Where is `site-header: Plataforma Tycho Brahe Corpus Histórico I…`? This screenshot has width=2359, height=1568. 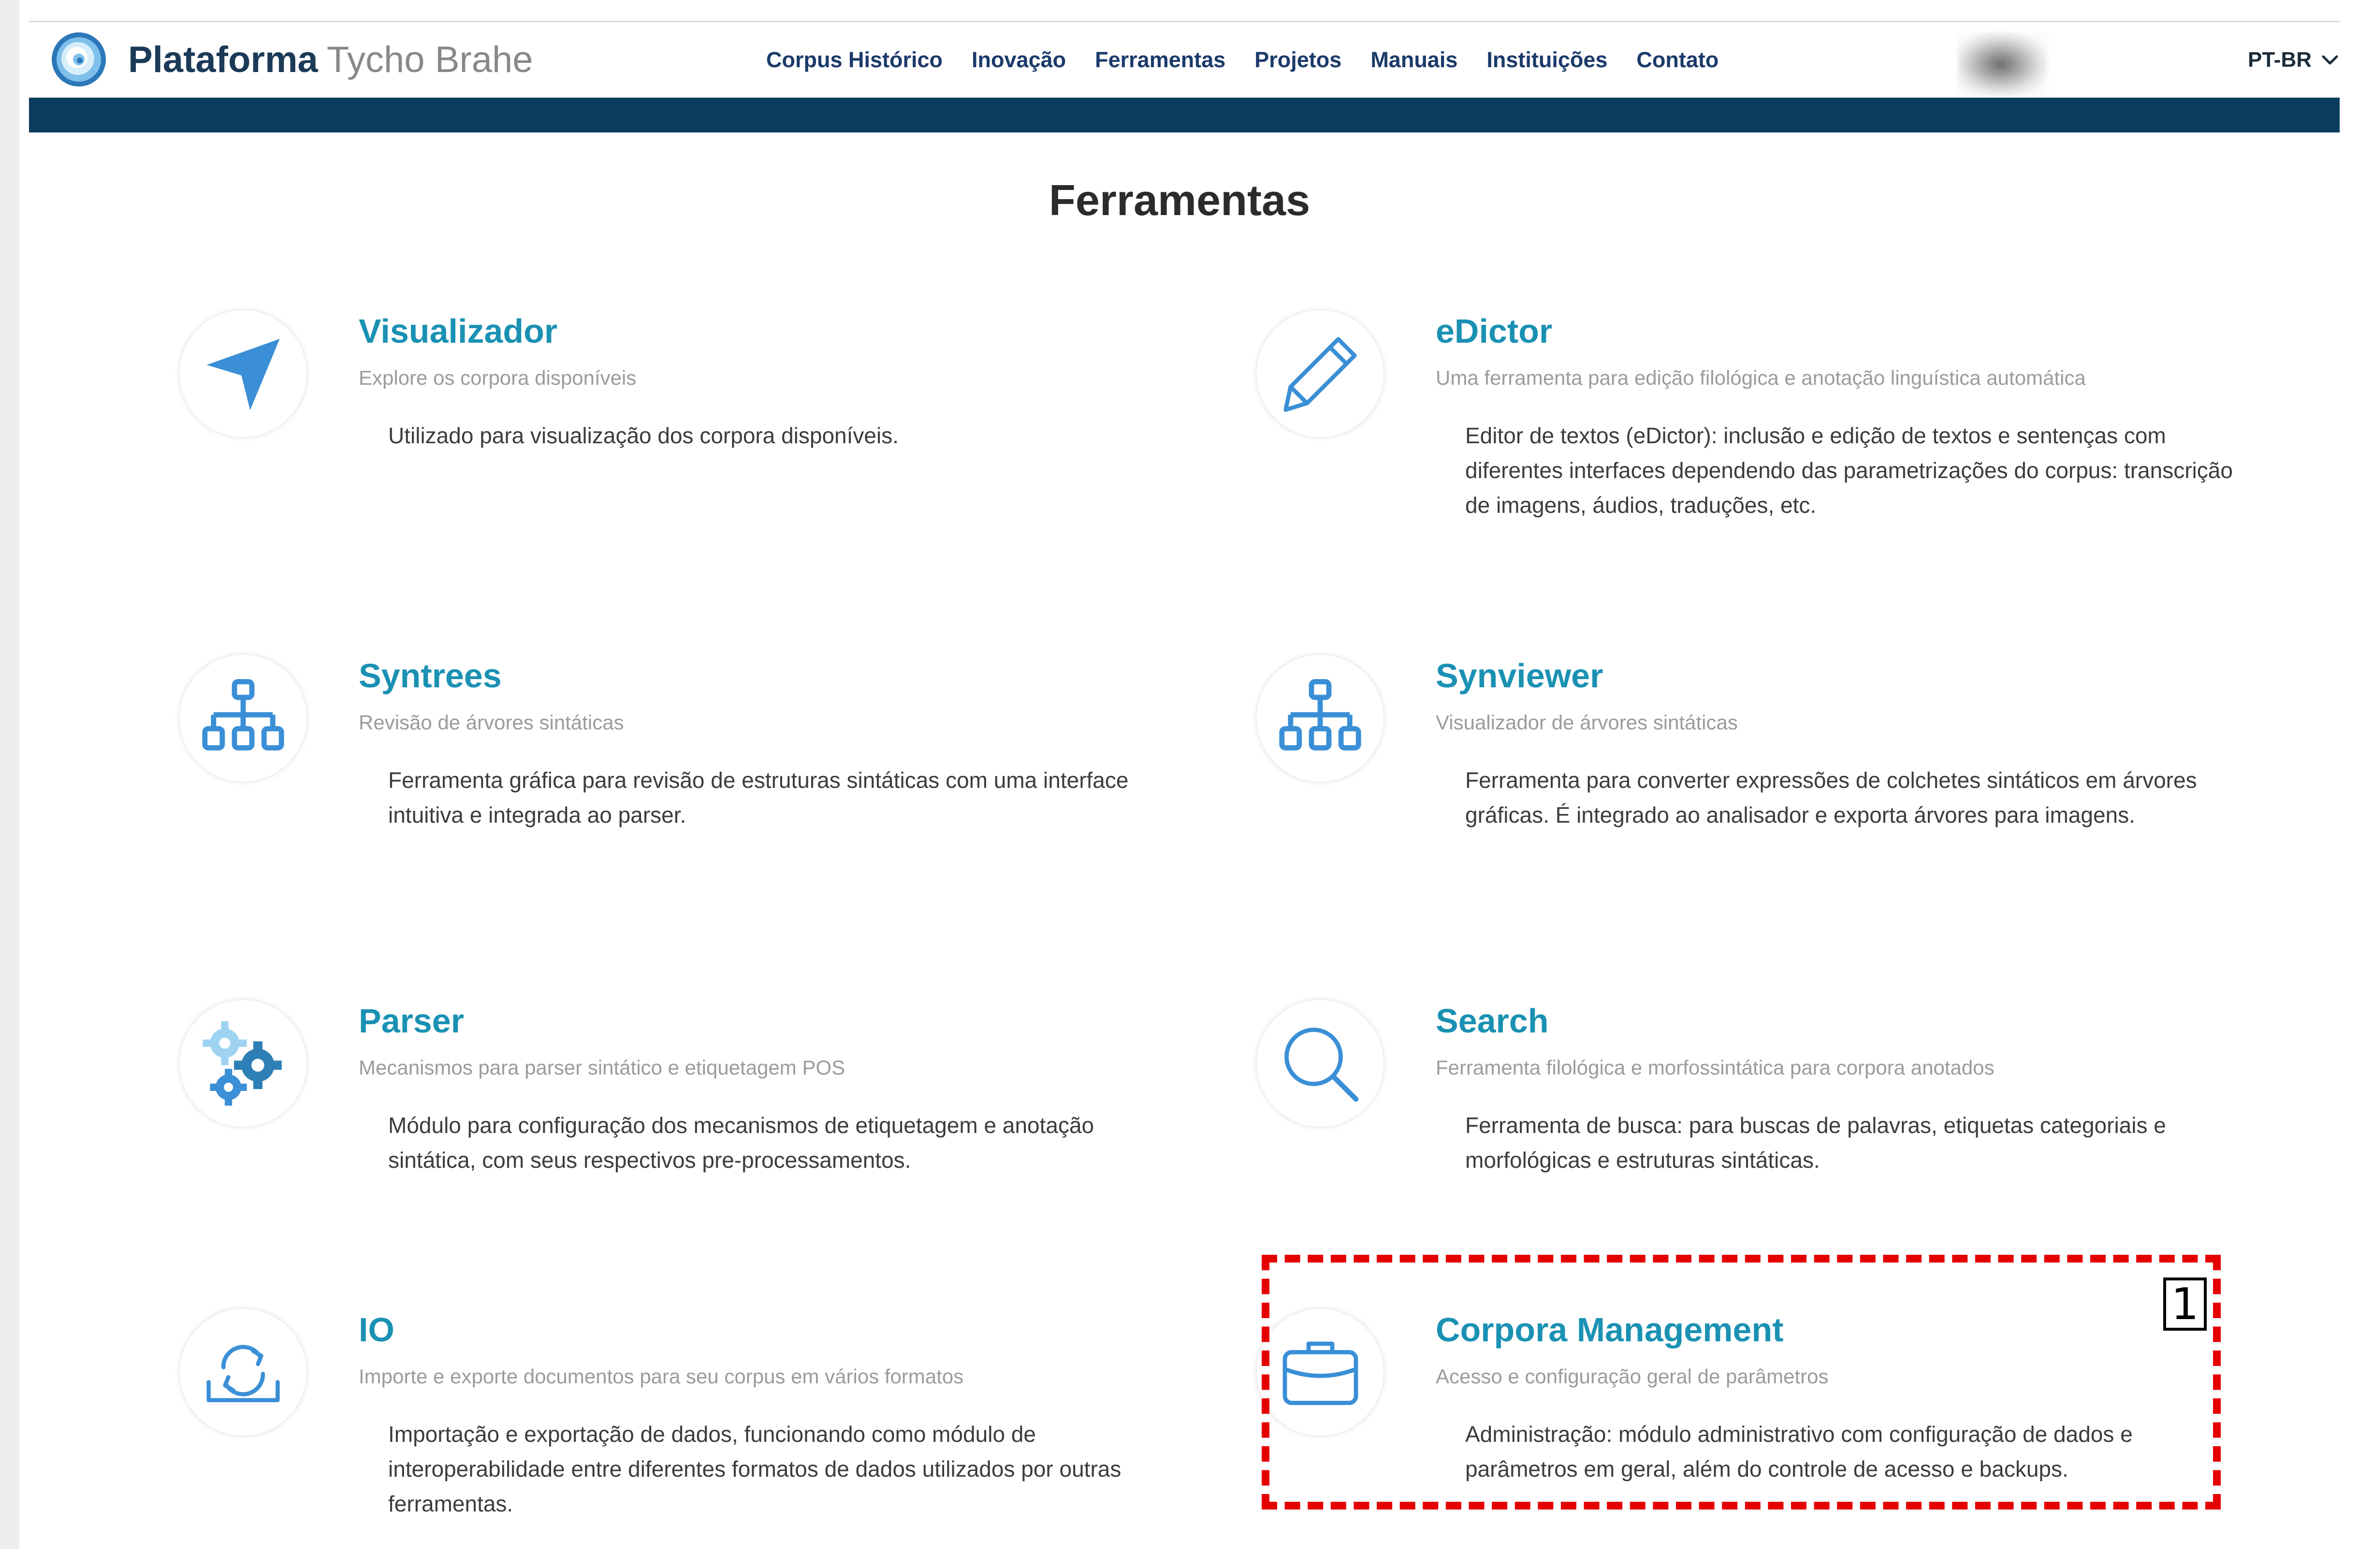
site-header: Plataforma Tycho Brahe Corpus Histórico I… is located at coordinates (1184, 60).